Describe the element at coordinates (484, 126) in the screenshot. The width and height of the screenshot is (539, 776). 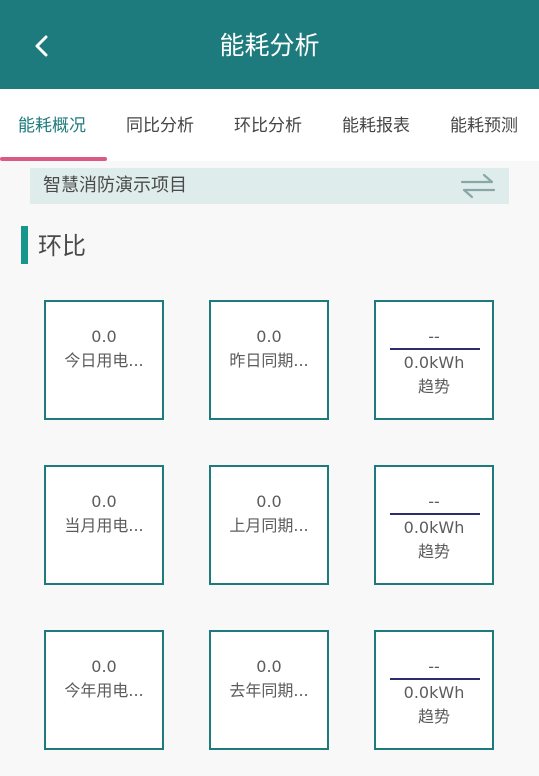
I see `tab-forecast: 能耗预测` at that location.